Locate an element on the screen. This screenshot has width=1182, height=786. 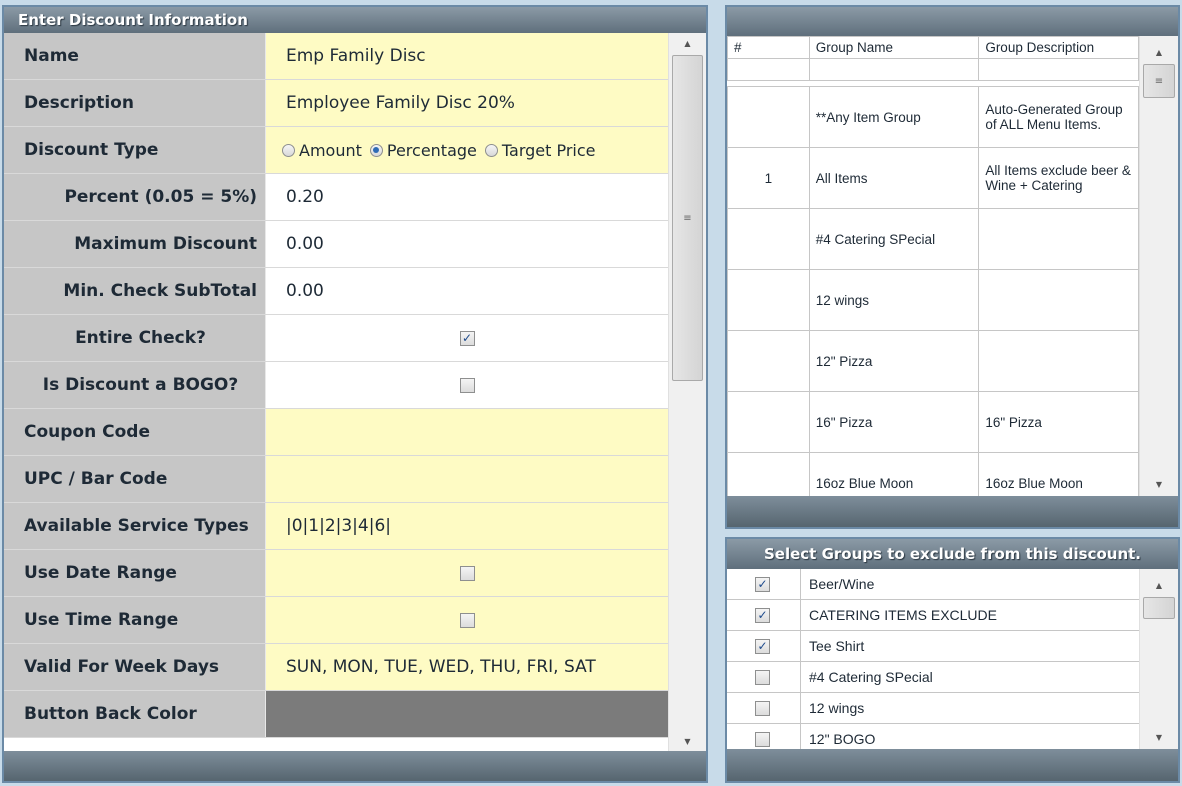
grid-filter-row is located at coordinates (933, 69).